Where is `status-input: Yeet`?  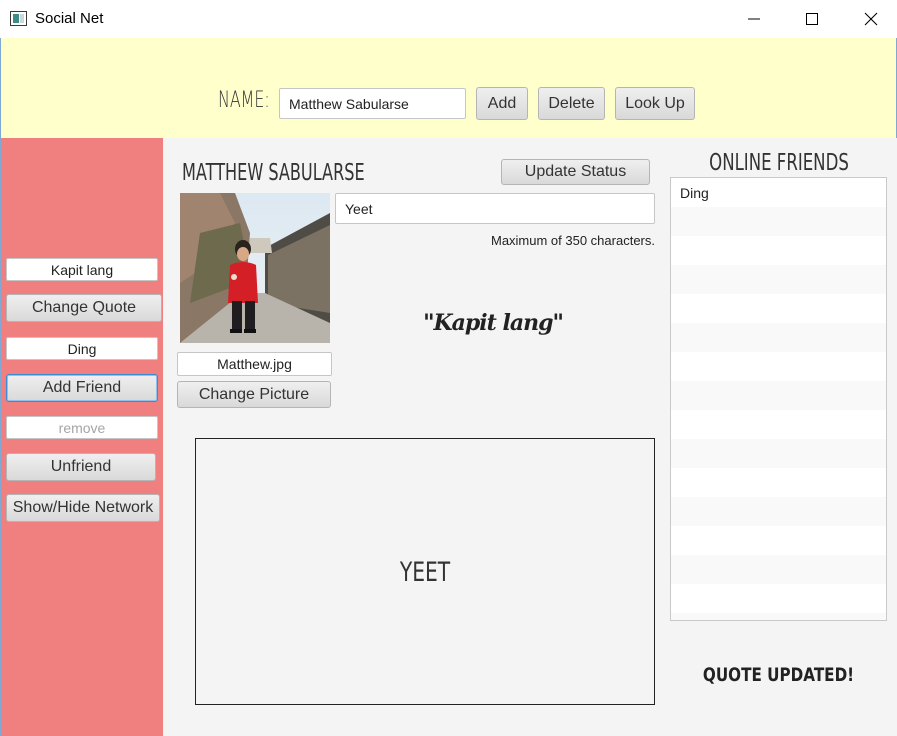
status-input: Yeet is located at coordinates (495, 208).